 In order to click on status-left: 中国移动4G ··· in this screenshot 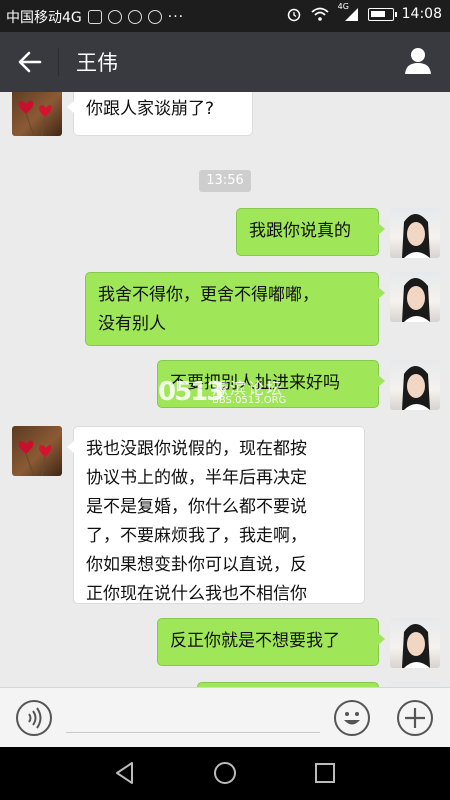, I will do `click(95, 17)`.